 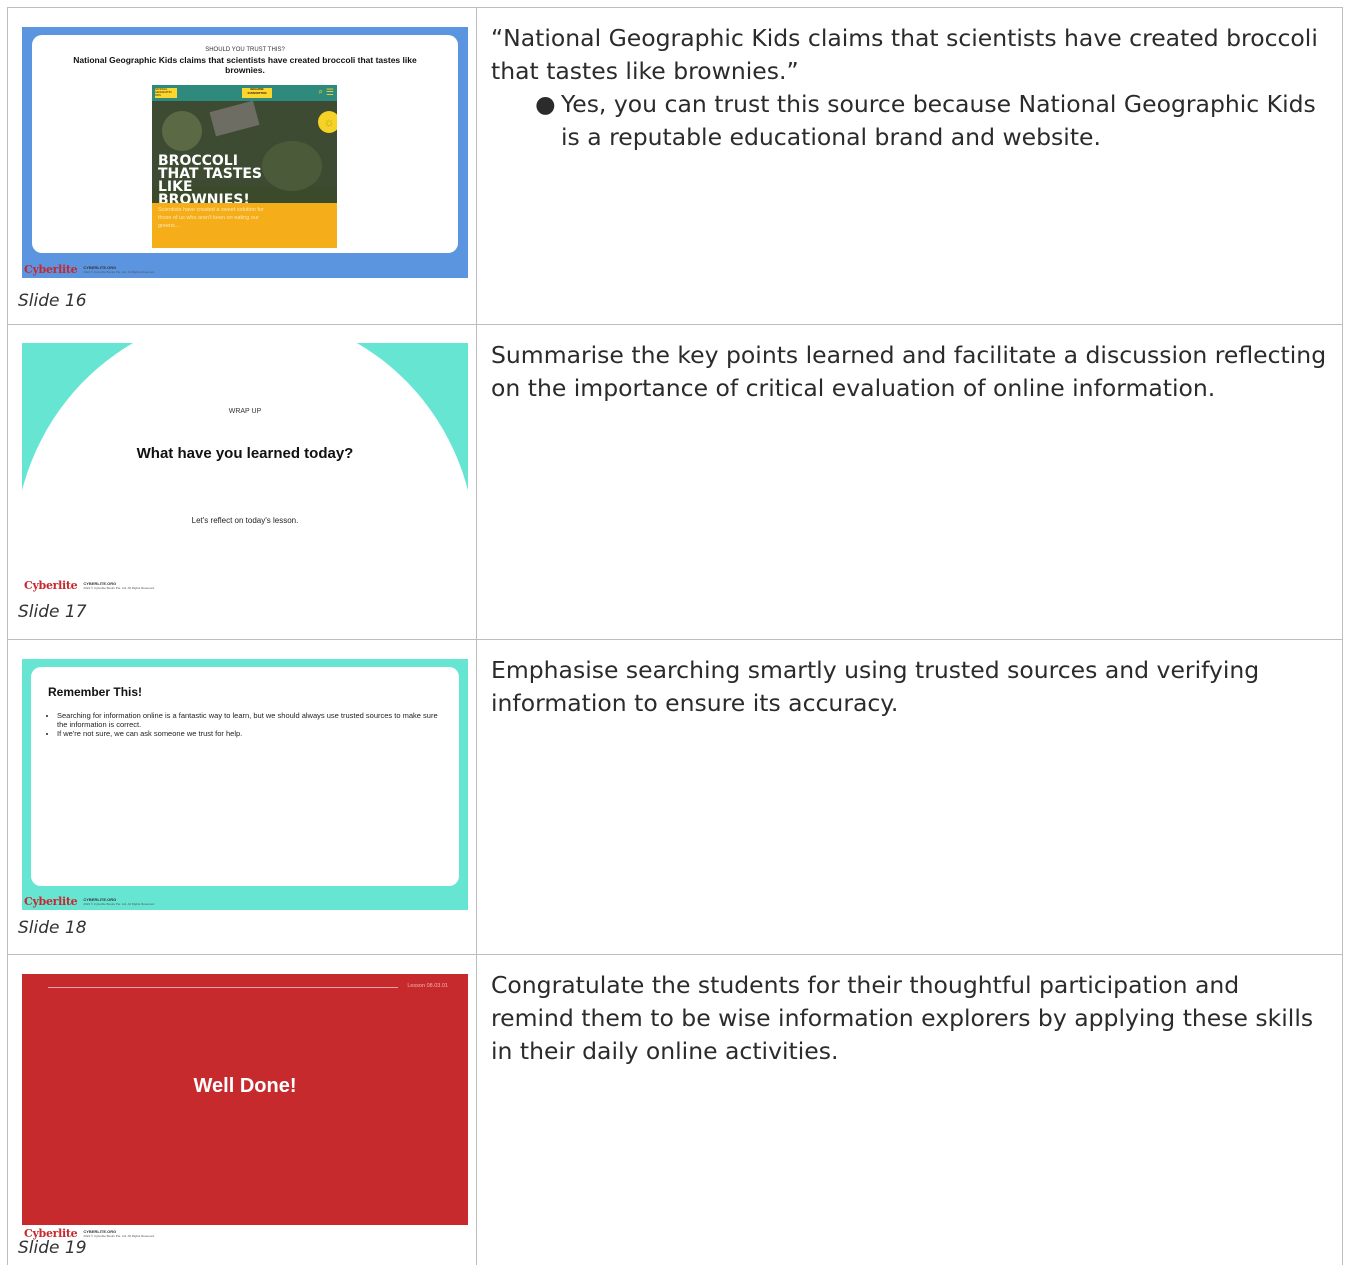 I want to click on article-title: BROCCOLI THAT TASTES LIKE BROWNIES!, so click(x=210, y=180).